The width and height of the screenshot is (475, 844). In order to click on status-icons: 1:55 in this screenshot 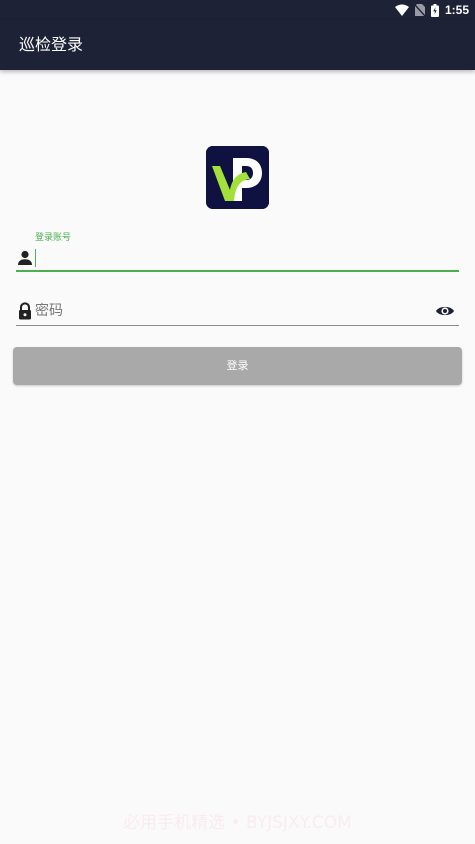, I will do `click(431, 10)`.